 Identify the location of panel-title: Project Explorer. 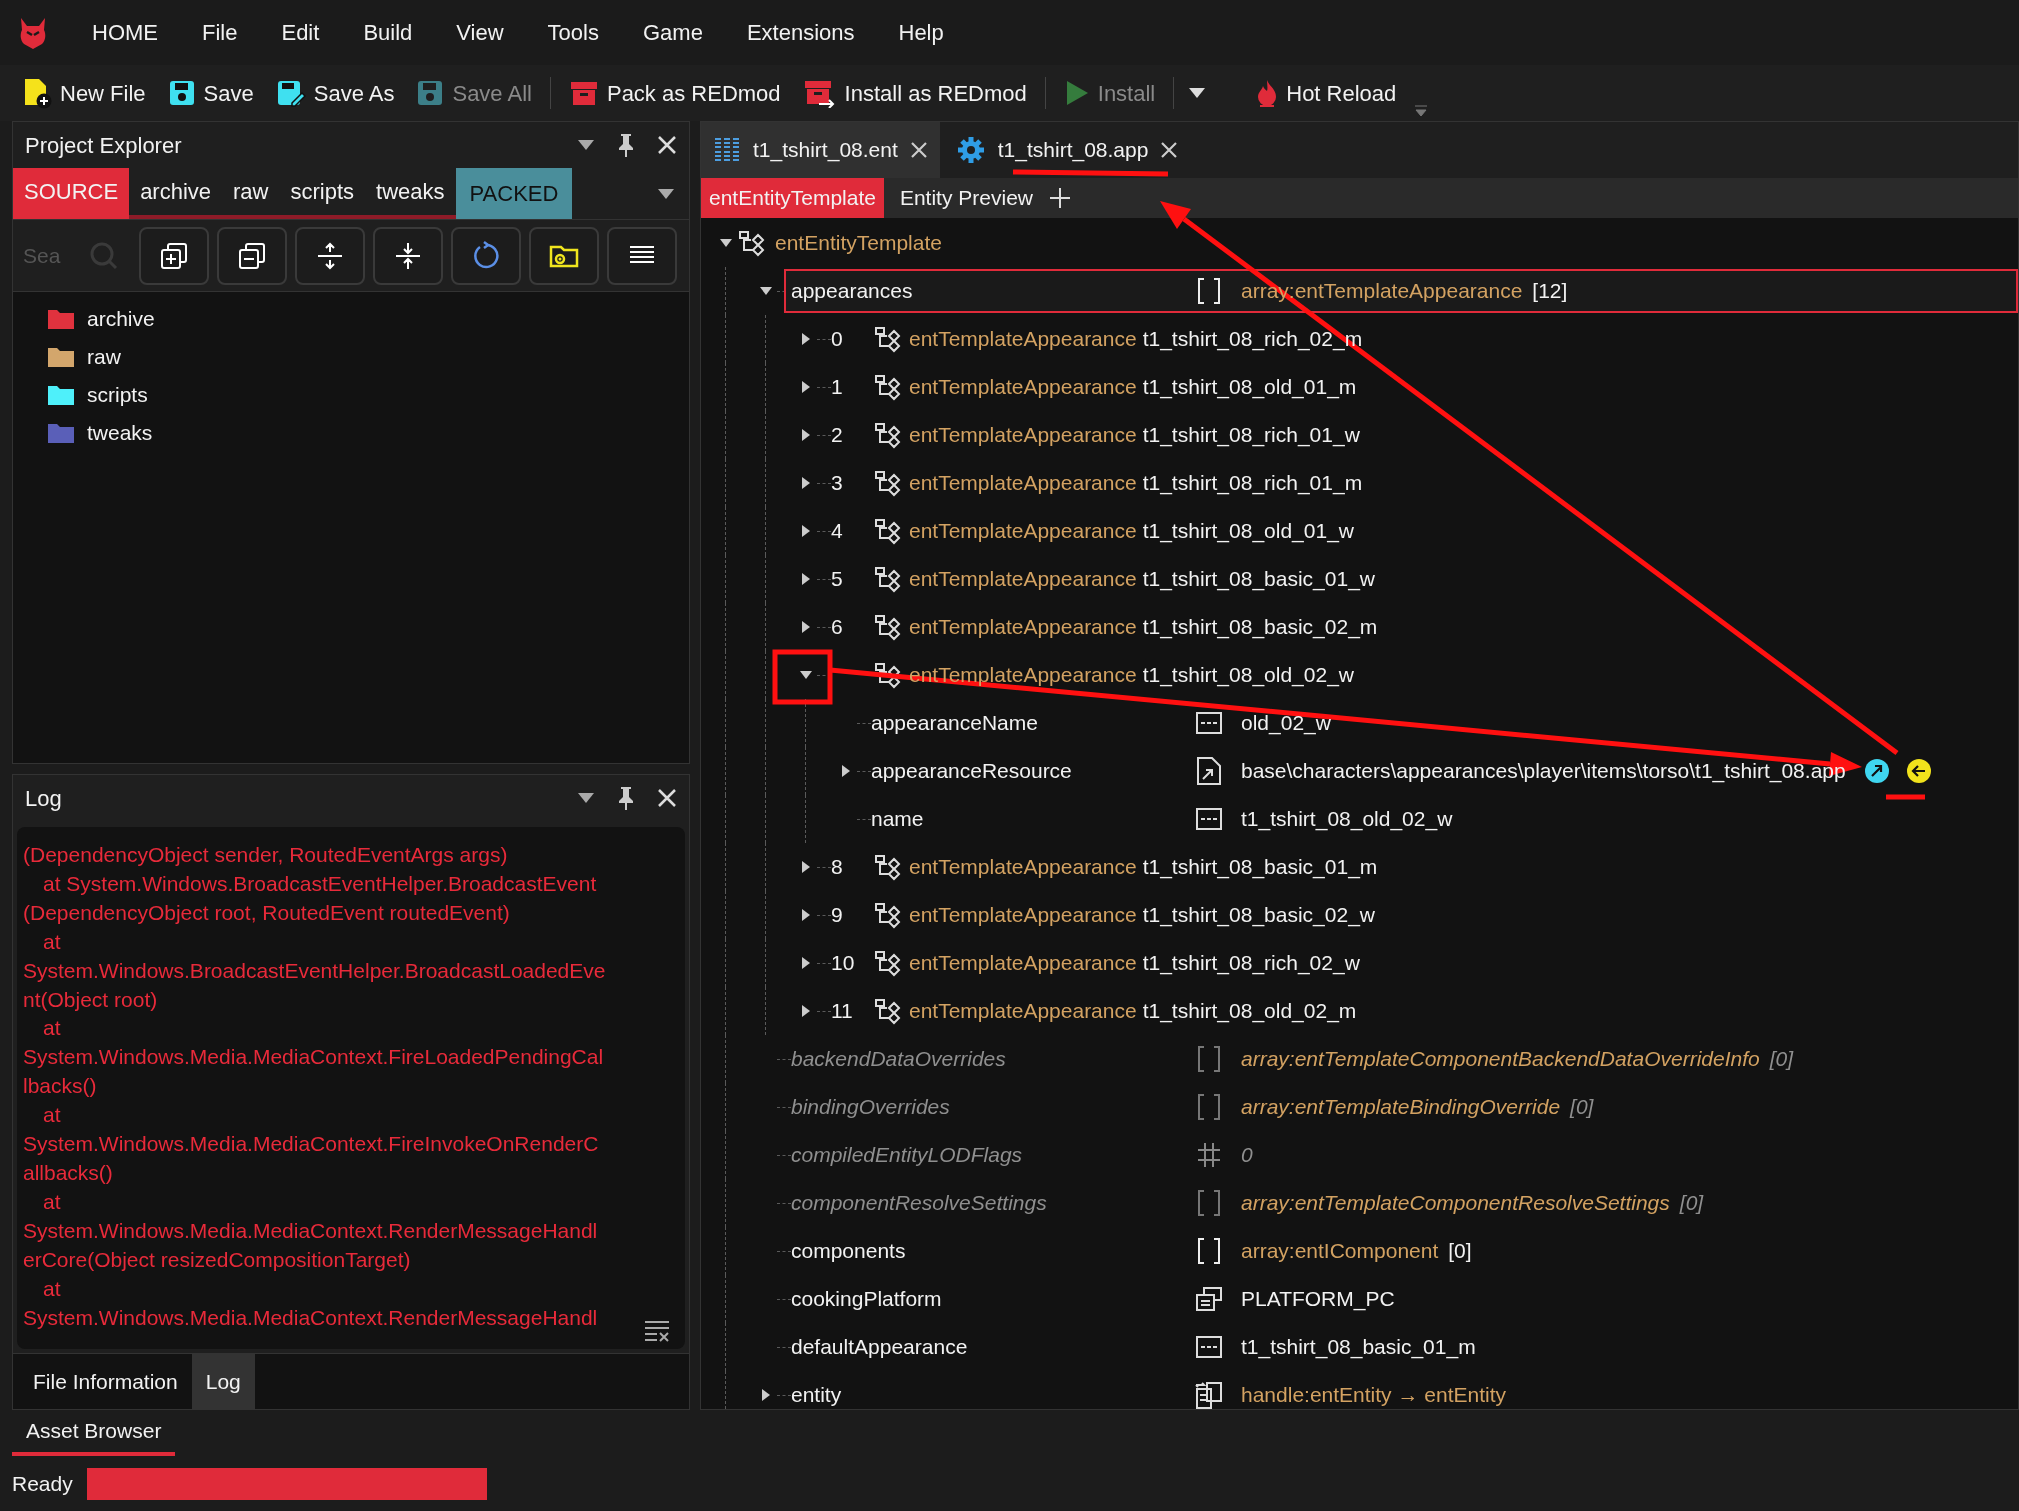
(104, 145).